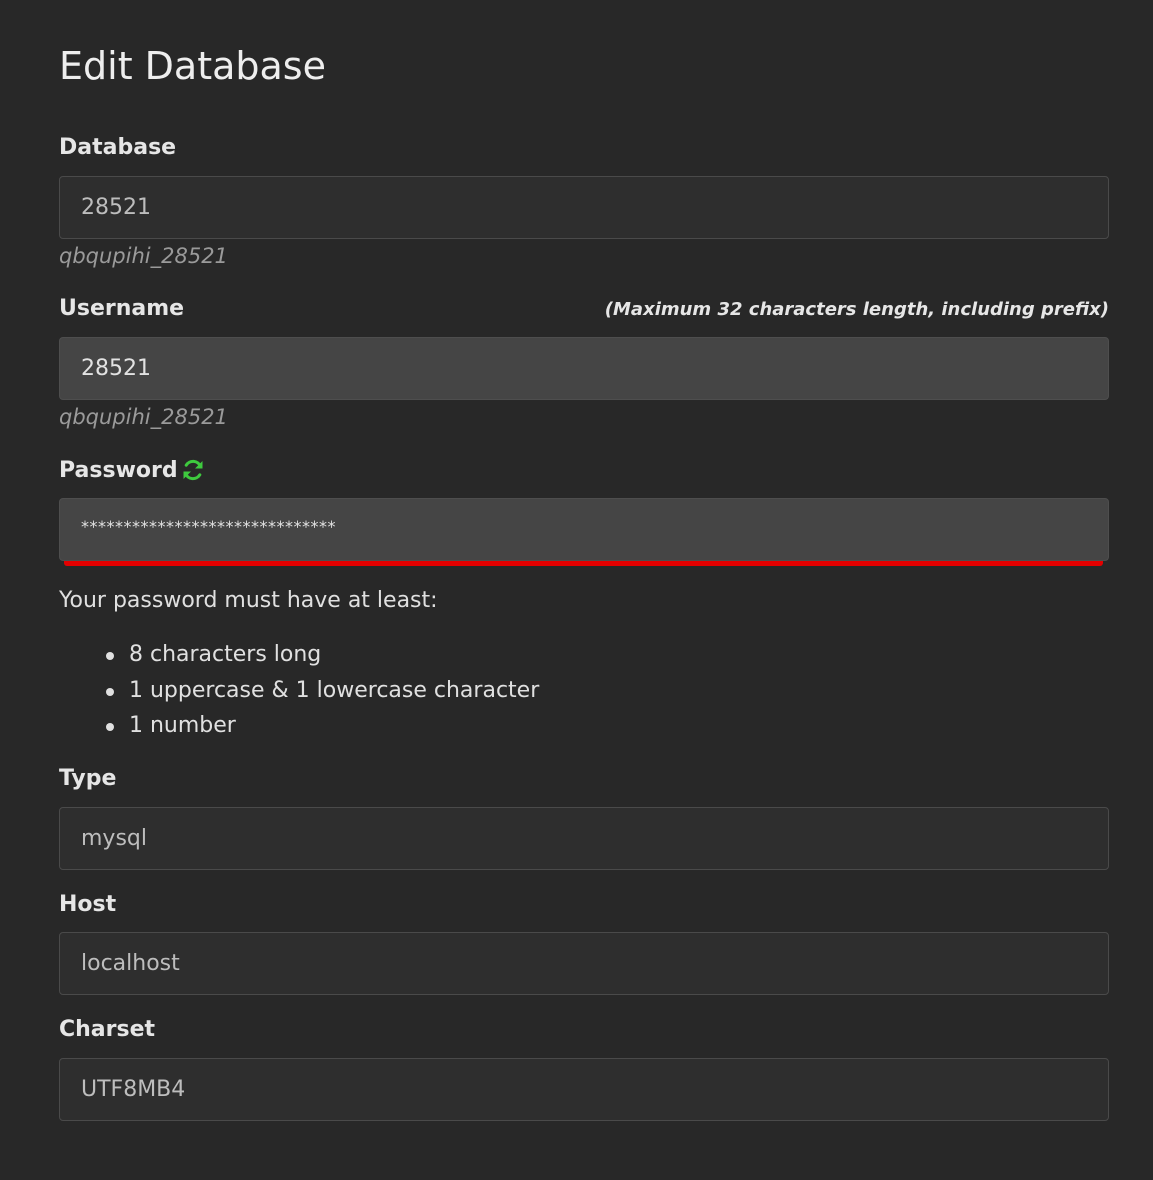 The width and height of the screenshot is (1153, 1180). Describe the element at coordinates (584, 838) in the screenshot. I see `type-field: mysql` at that location.